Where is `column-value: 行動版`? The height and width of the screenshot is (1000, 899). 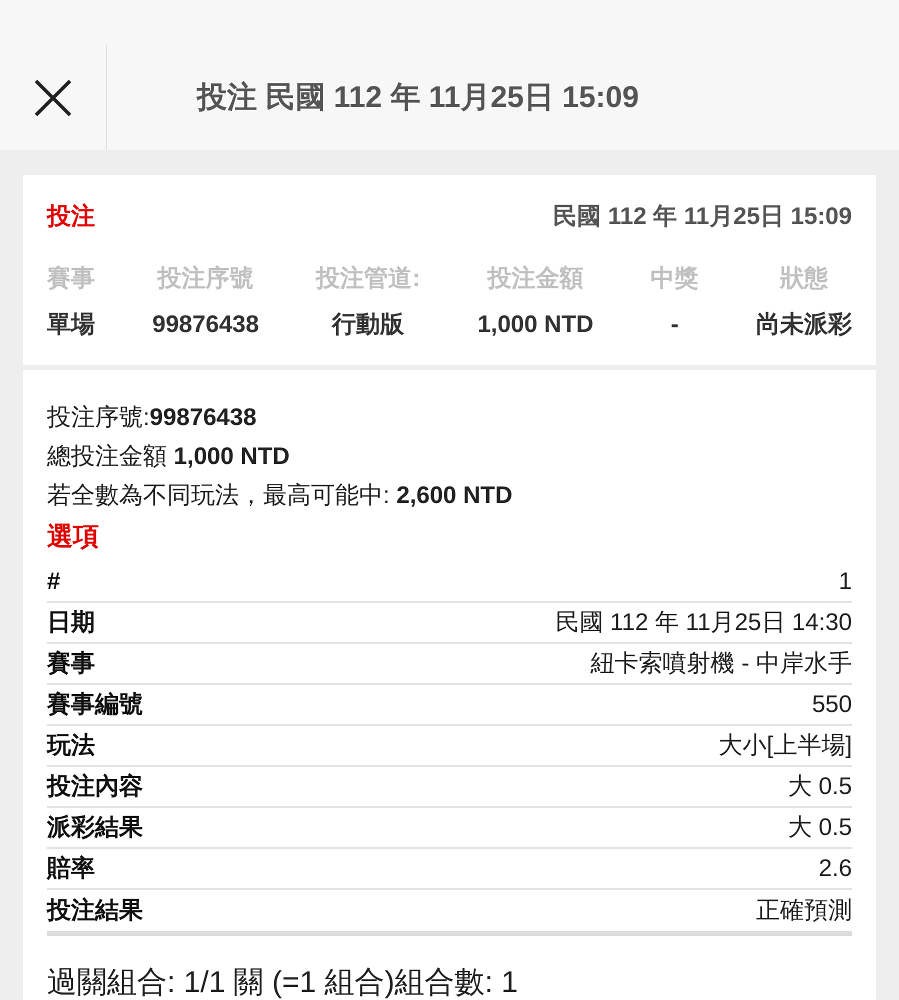 column-value: 行動版 is located at coordinates (368, 325).